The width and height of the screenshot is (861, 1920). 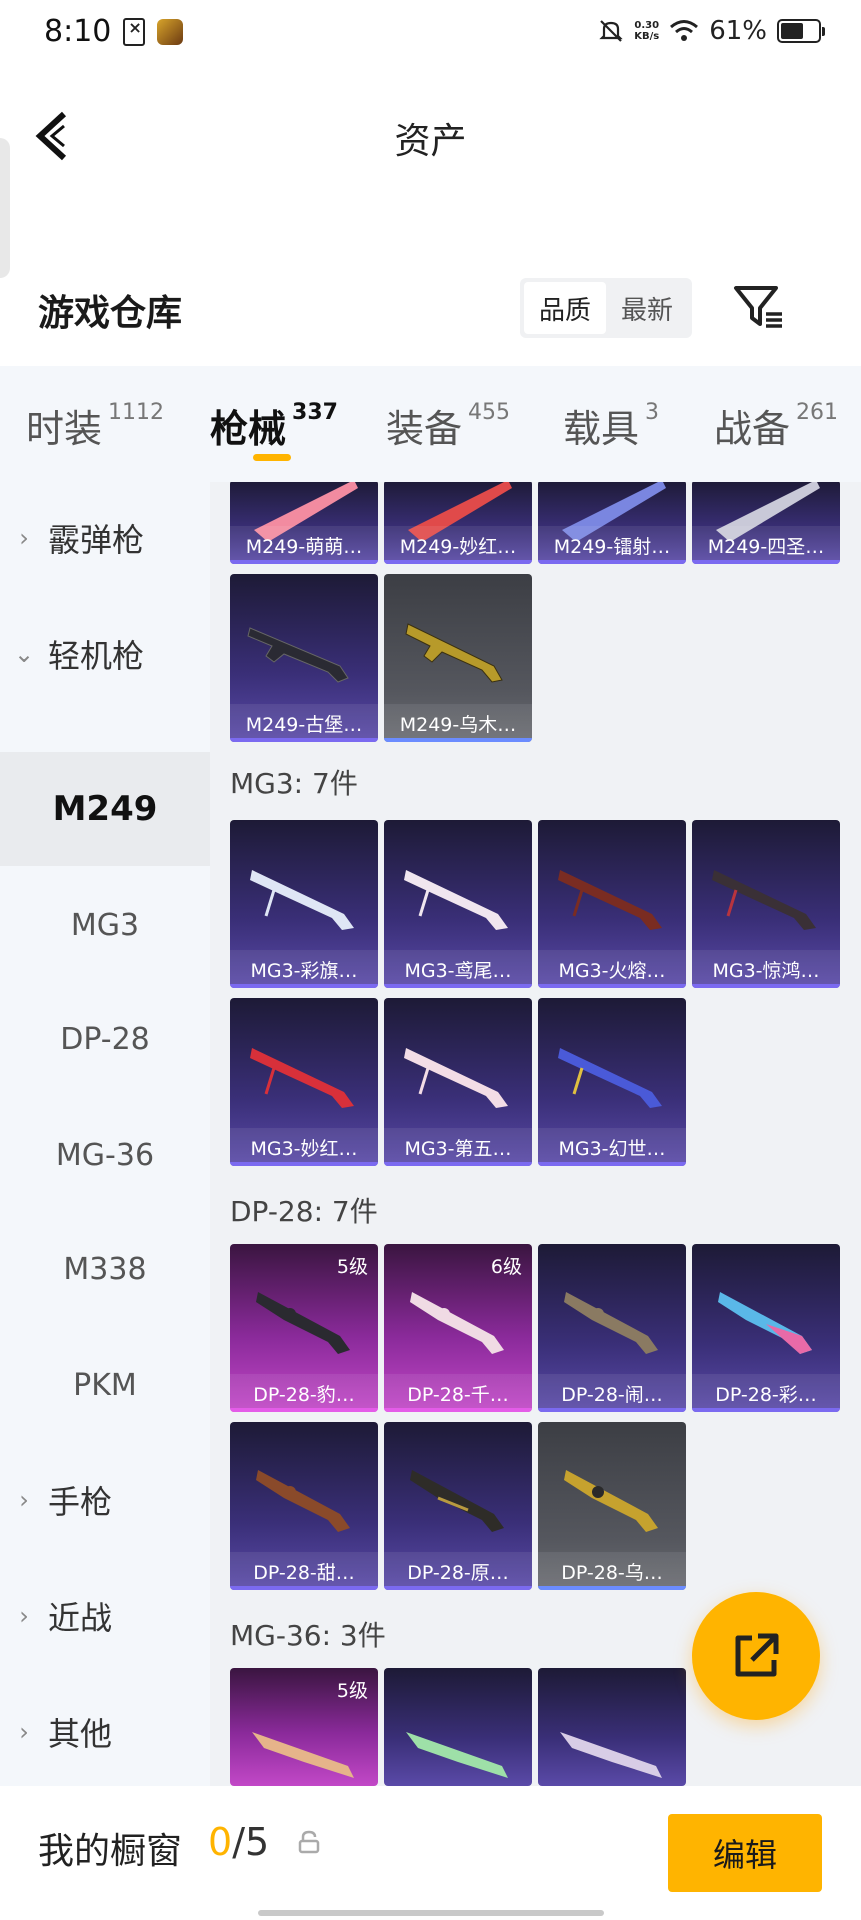 What do you see at coordinates (565, 308) in the screenshot?
I see `sort-quality-button: 品质` at bounding box center [565, 308].